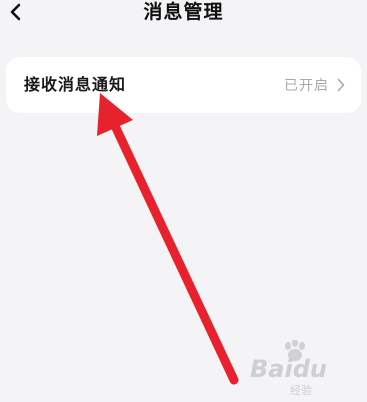  I want to click on row-right: 已开启, so click(314, 85).